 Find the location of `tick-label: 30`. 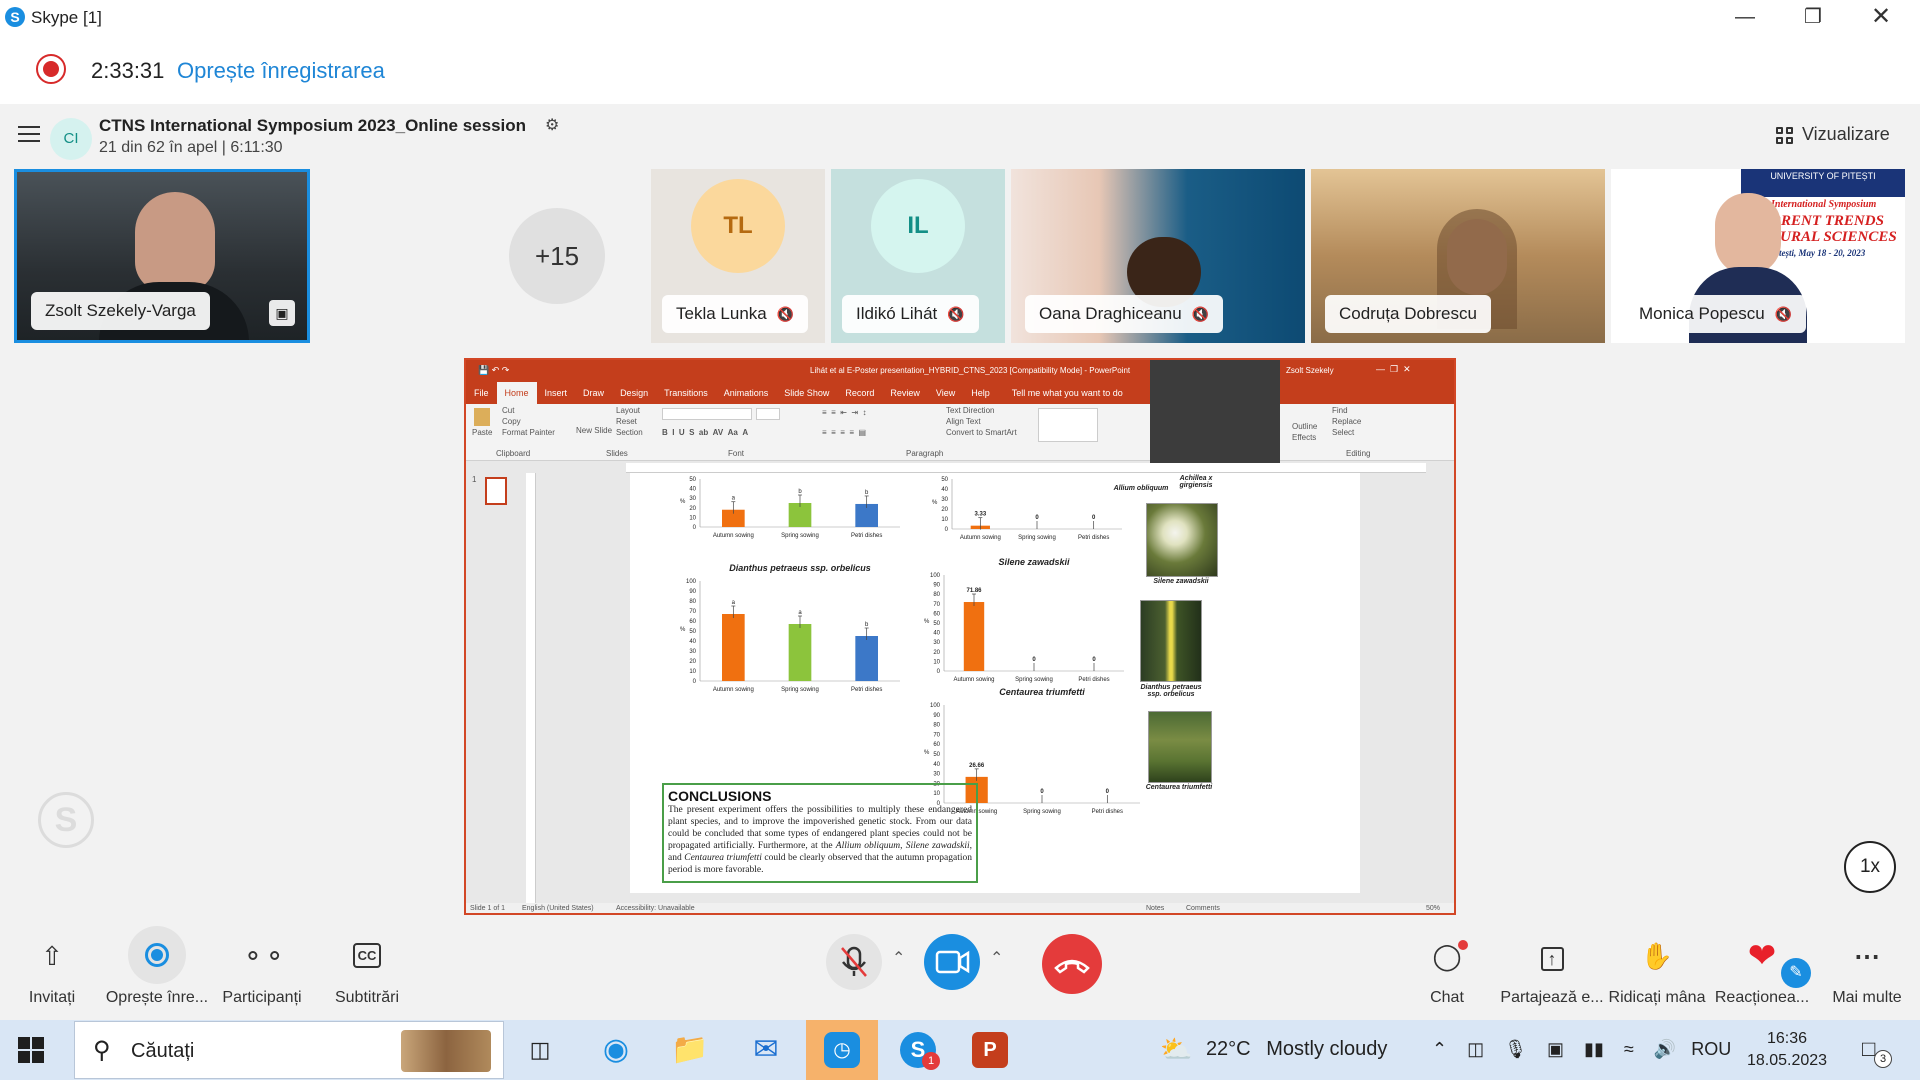

tick-label: 30 is located at coordinates (936, 643).